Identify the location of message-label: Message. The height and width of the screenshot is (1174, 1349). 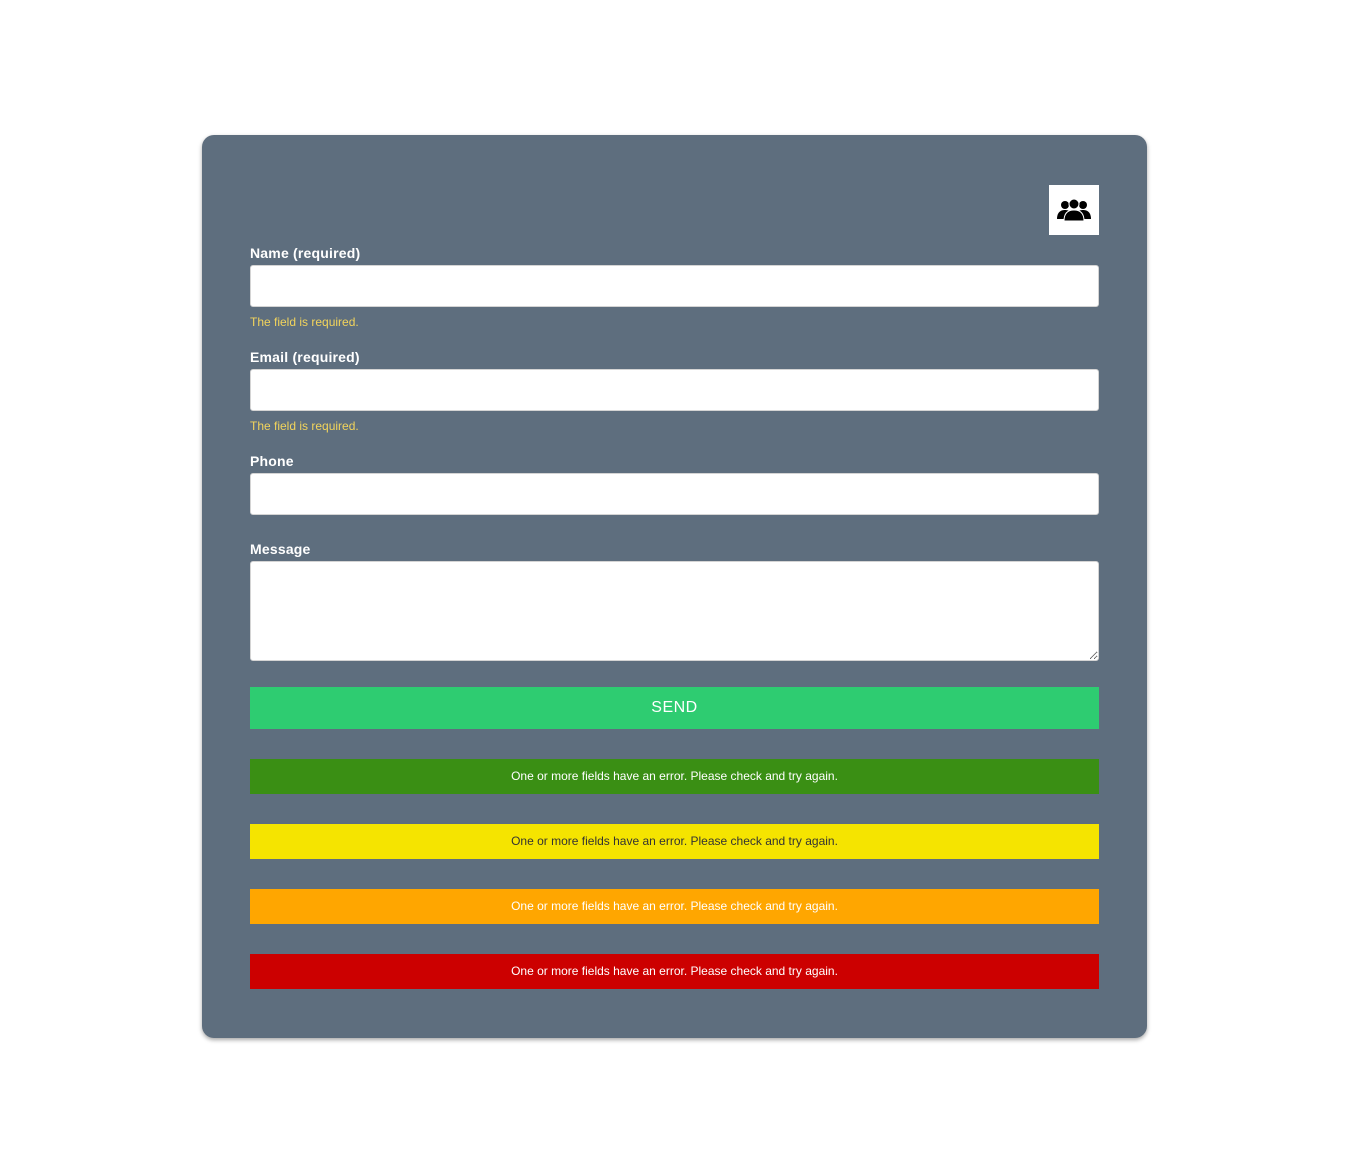
(280, 549).